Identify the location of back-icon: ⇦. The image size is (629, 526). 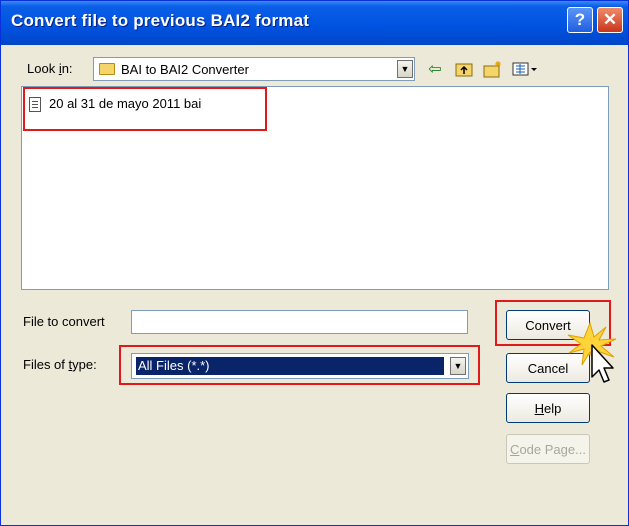
(435, 69).